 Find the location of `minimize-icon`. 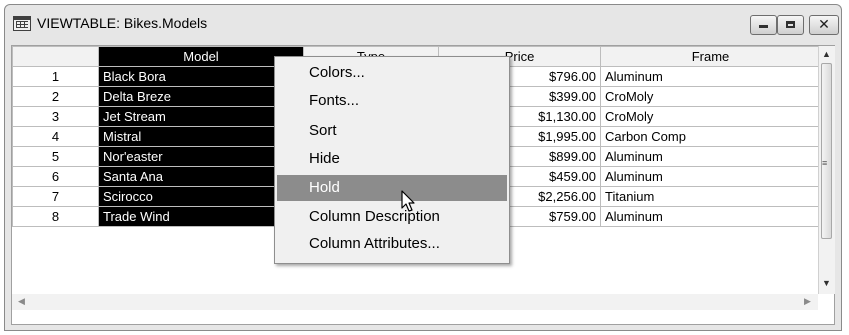

minimize-icon is located at coordinates (763, 26).